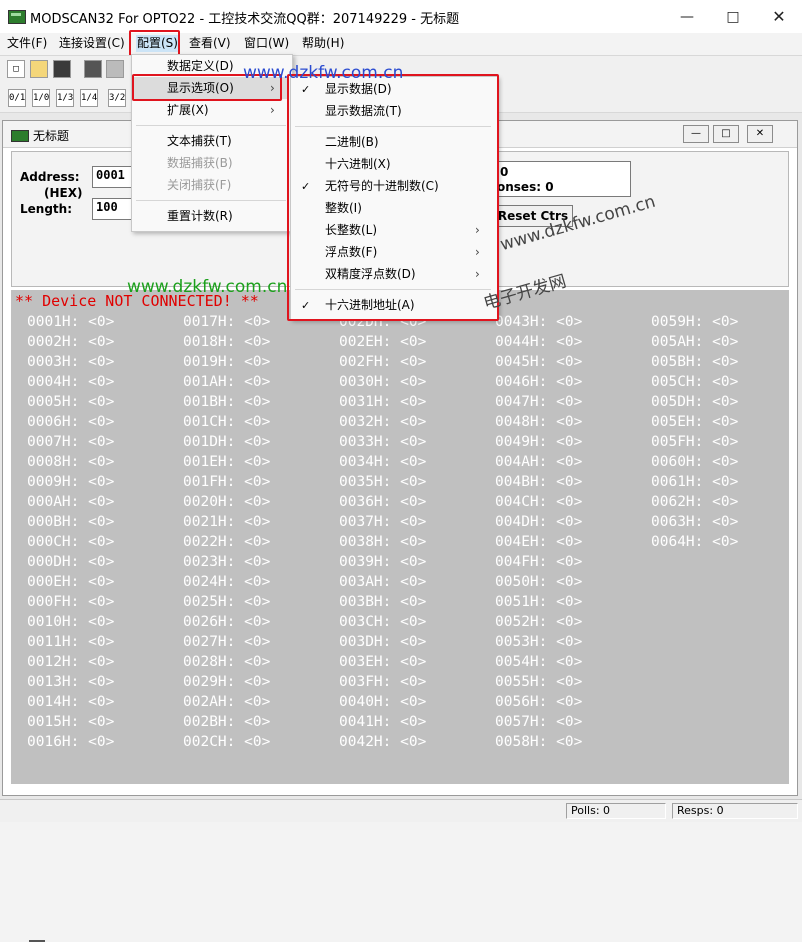 The height and width of the screenshot is (942, 802). I want to click on register-row: 005AH: <0>, so click(695, 342).